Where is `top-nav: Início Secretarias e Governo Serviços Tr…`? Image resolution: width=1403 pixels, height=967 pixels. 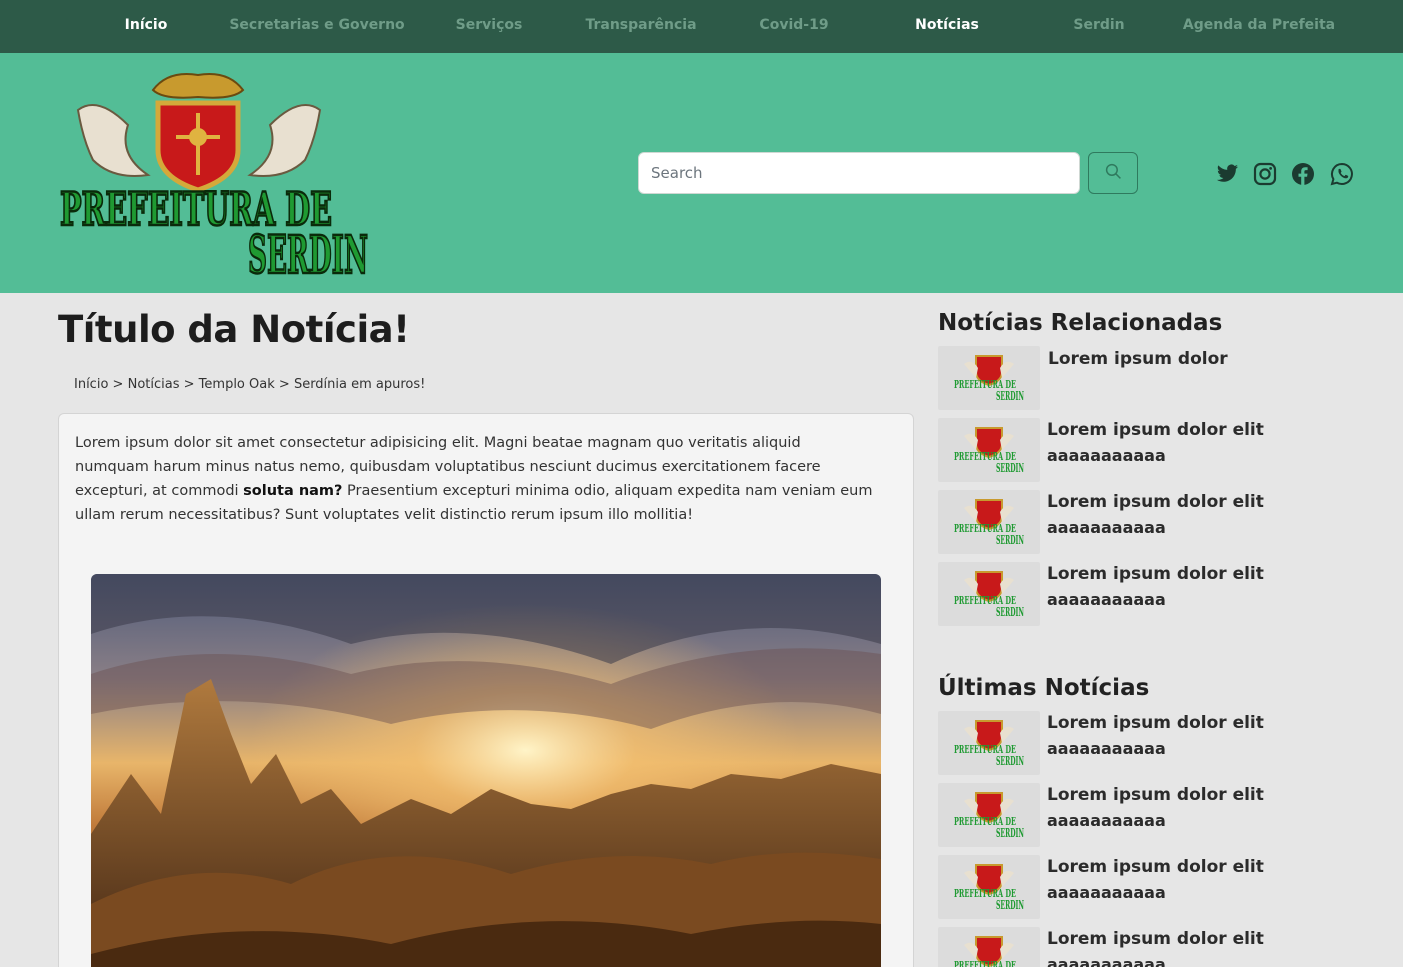
top-nav: Início Secretarias e Governo Serviços Tr… is located at coordinates (701, 26).